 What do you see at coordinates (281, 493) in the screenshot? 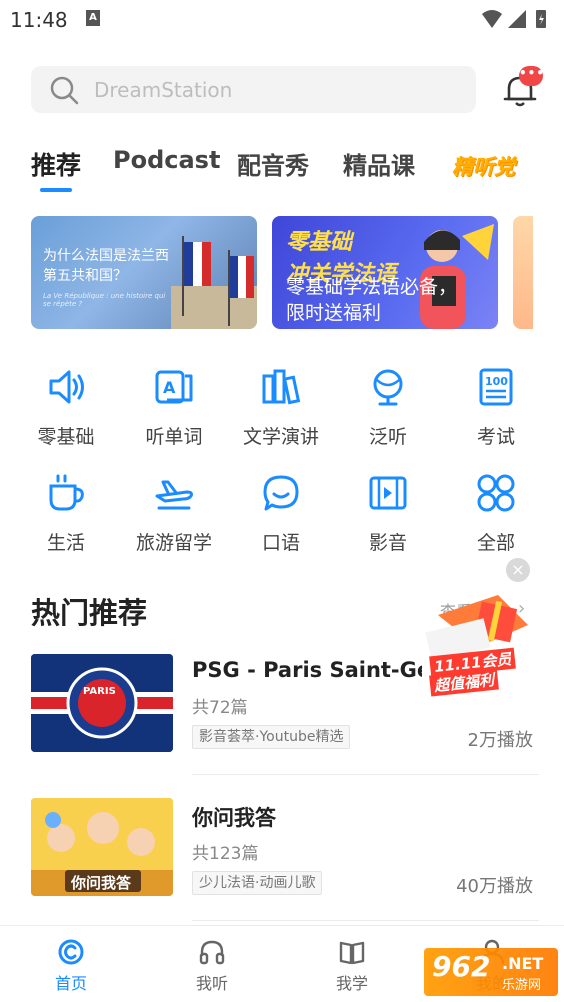
I see `chat-bubble-icon` at bounding box center [281, 493].